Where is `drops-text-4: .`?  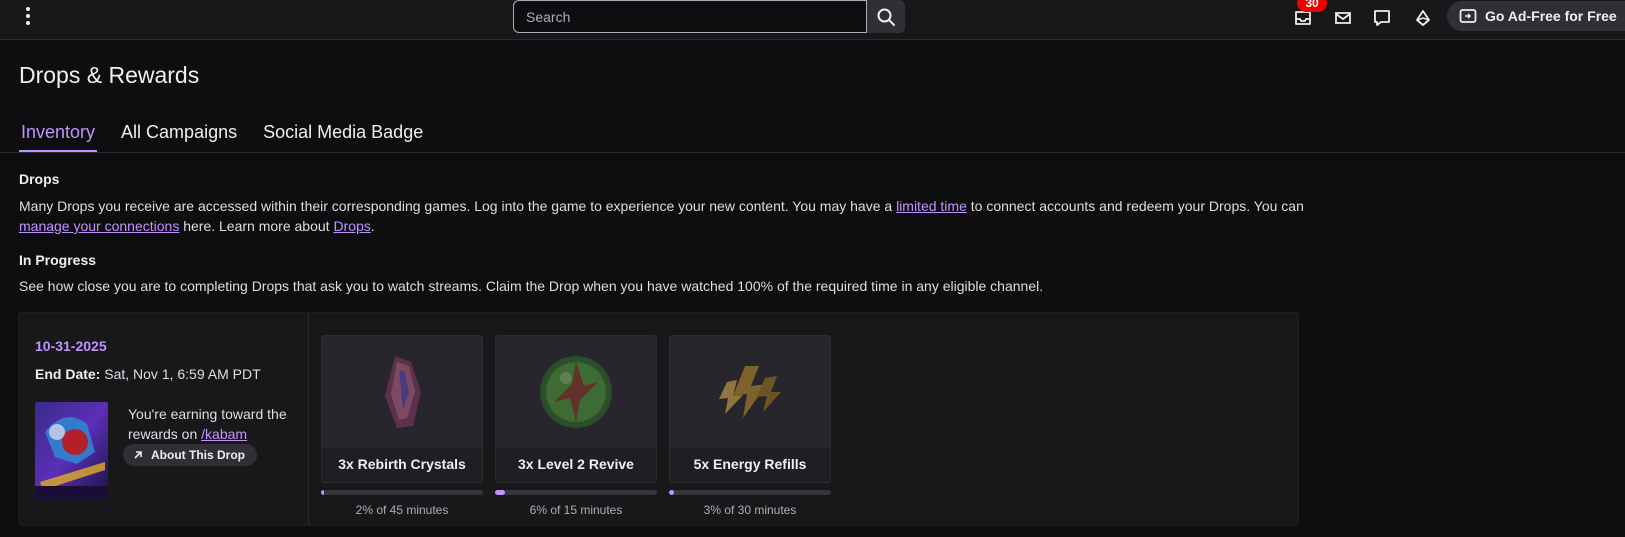 drops-text-4: . is located at coordinates (372, 226).